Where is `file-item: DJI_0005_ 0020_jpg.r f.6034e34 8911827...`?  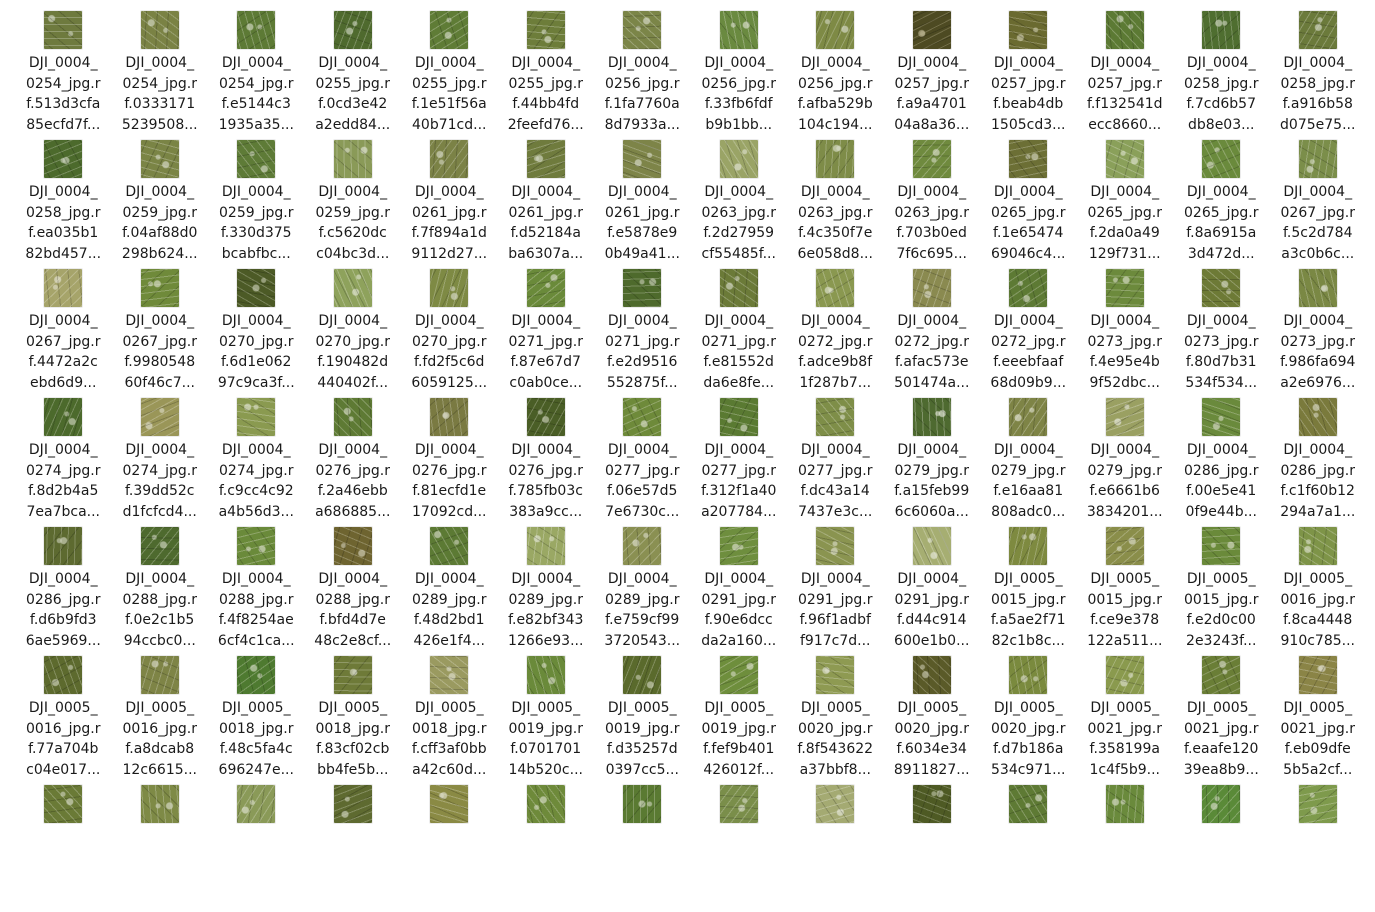
file-item: DJI_0005_ 0020_jpg.r f.6034e34 8911827... is located at coordinates (932, 718).